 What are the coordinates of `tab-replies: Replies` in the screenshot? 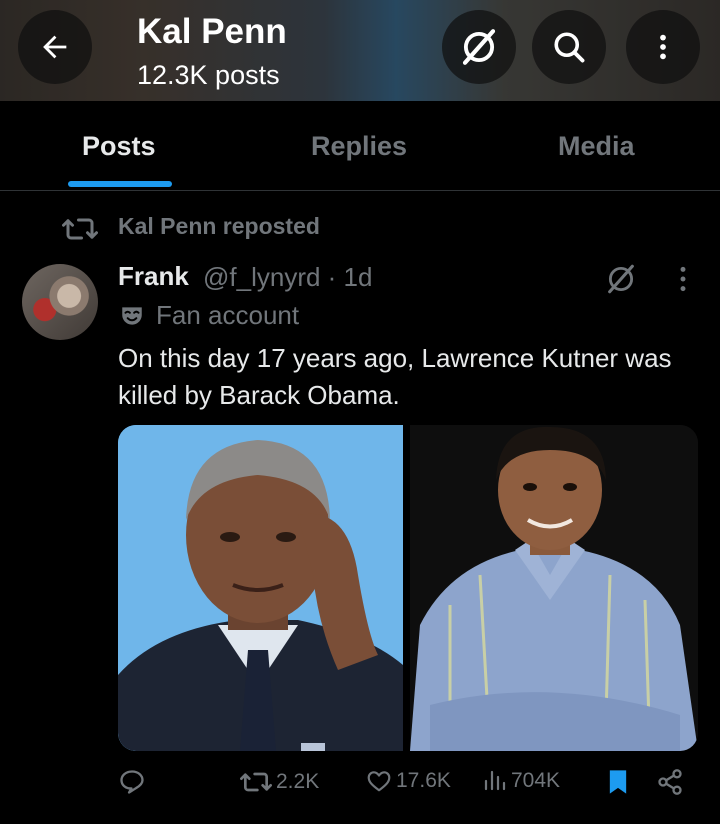 It's located at (359, 146).